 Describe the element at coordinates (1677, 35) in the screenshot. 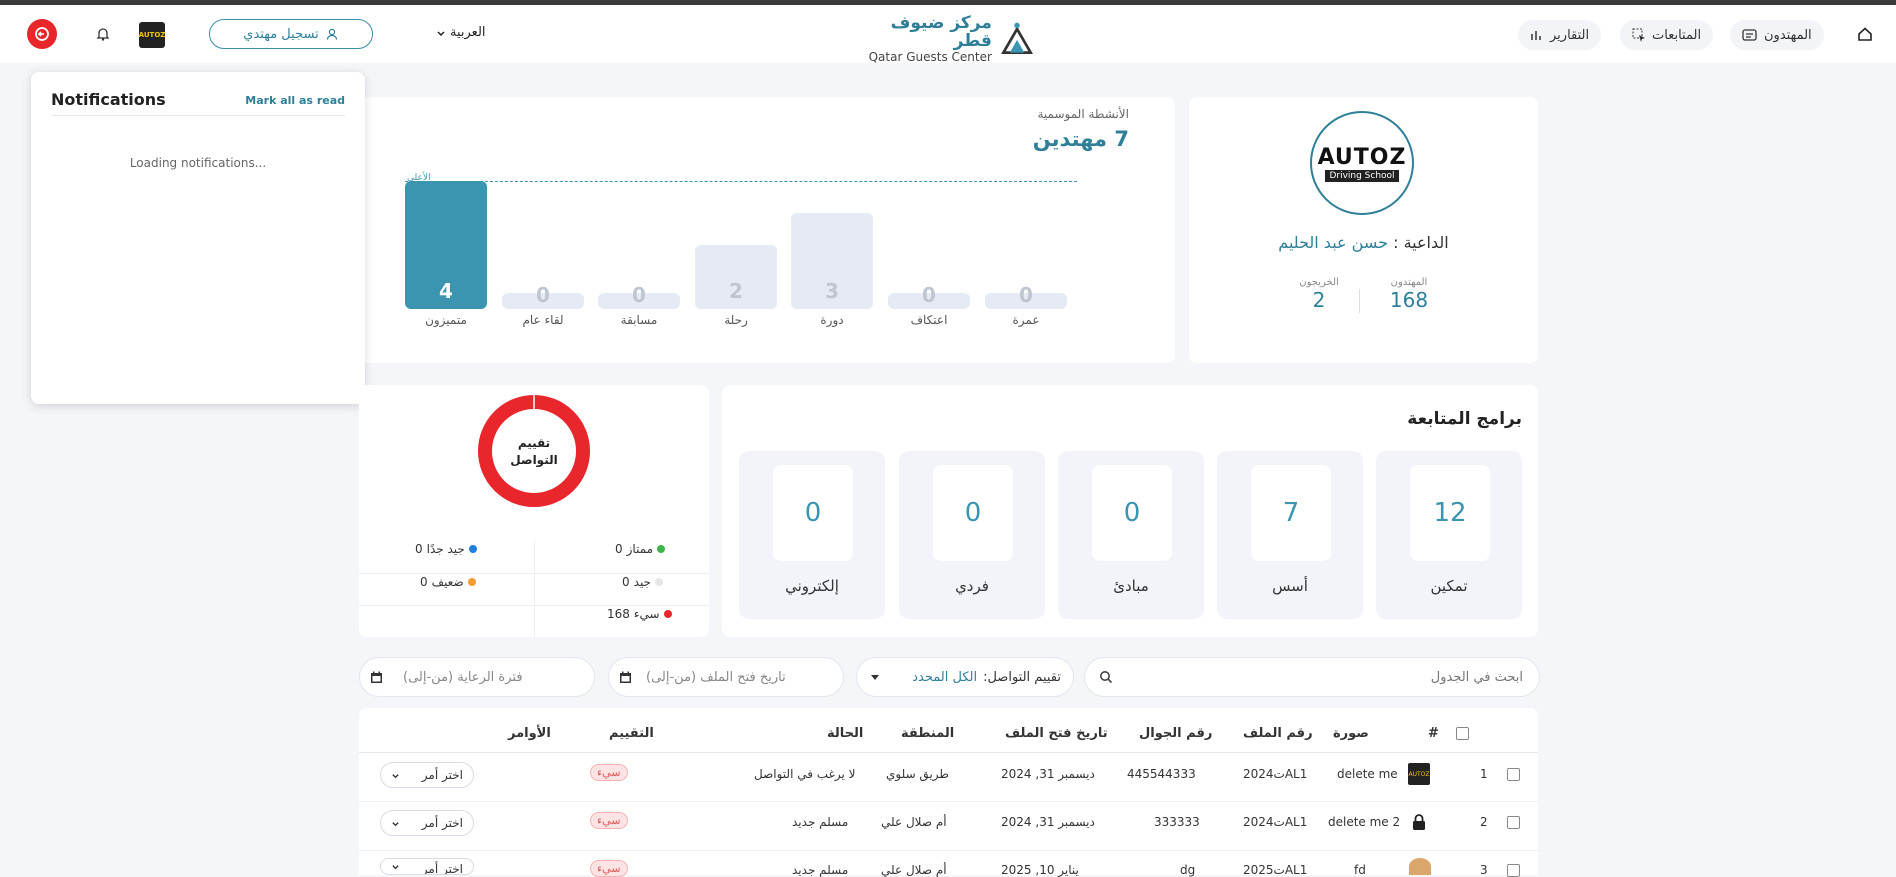

I see `nav-followups-label: المتابعات` at that location.